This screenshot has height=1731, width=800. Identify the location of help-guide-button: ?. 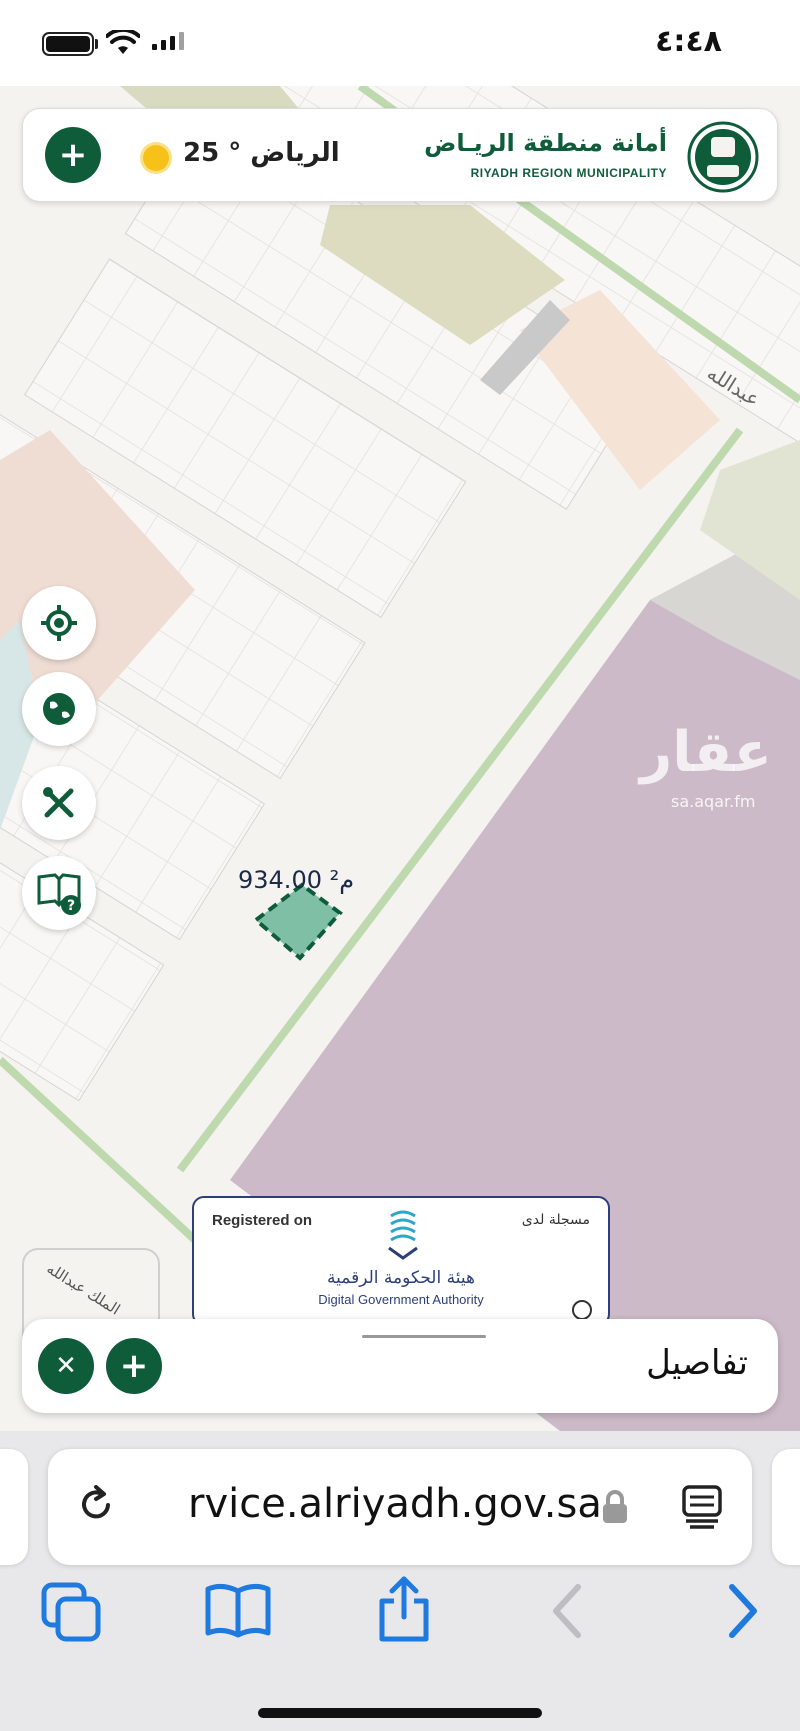
(59, 893).